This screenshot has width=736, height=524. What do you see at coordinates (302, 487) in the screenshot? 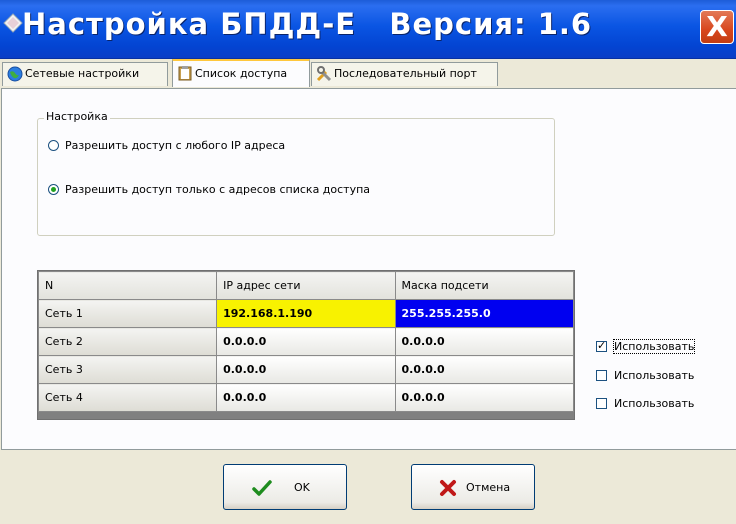
I see `ok-label: OK` at bounding box center [302, 487].